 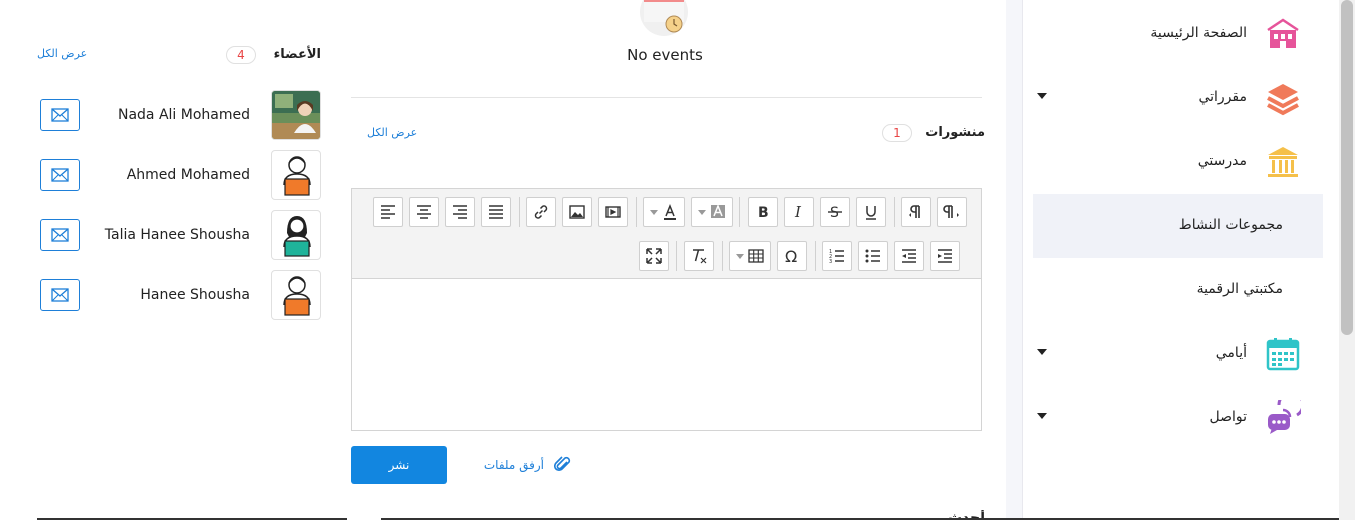 I want to click on attach-files-label: أرفق ملفات, so click(x=513, y=465).